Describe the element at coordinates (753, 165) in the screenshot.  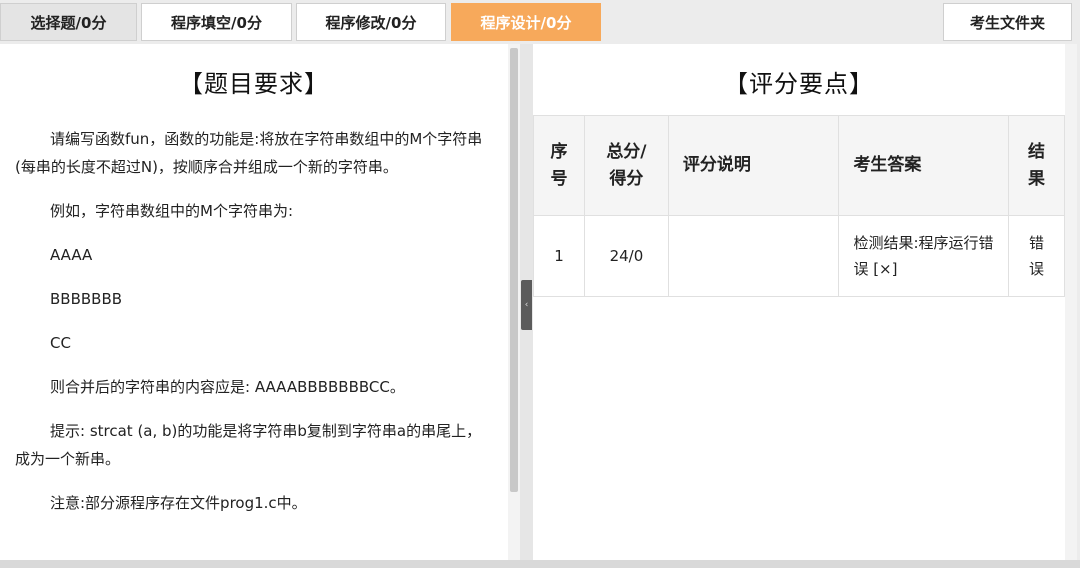
I see `header-description: 评分说明` at that location.